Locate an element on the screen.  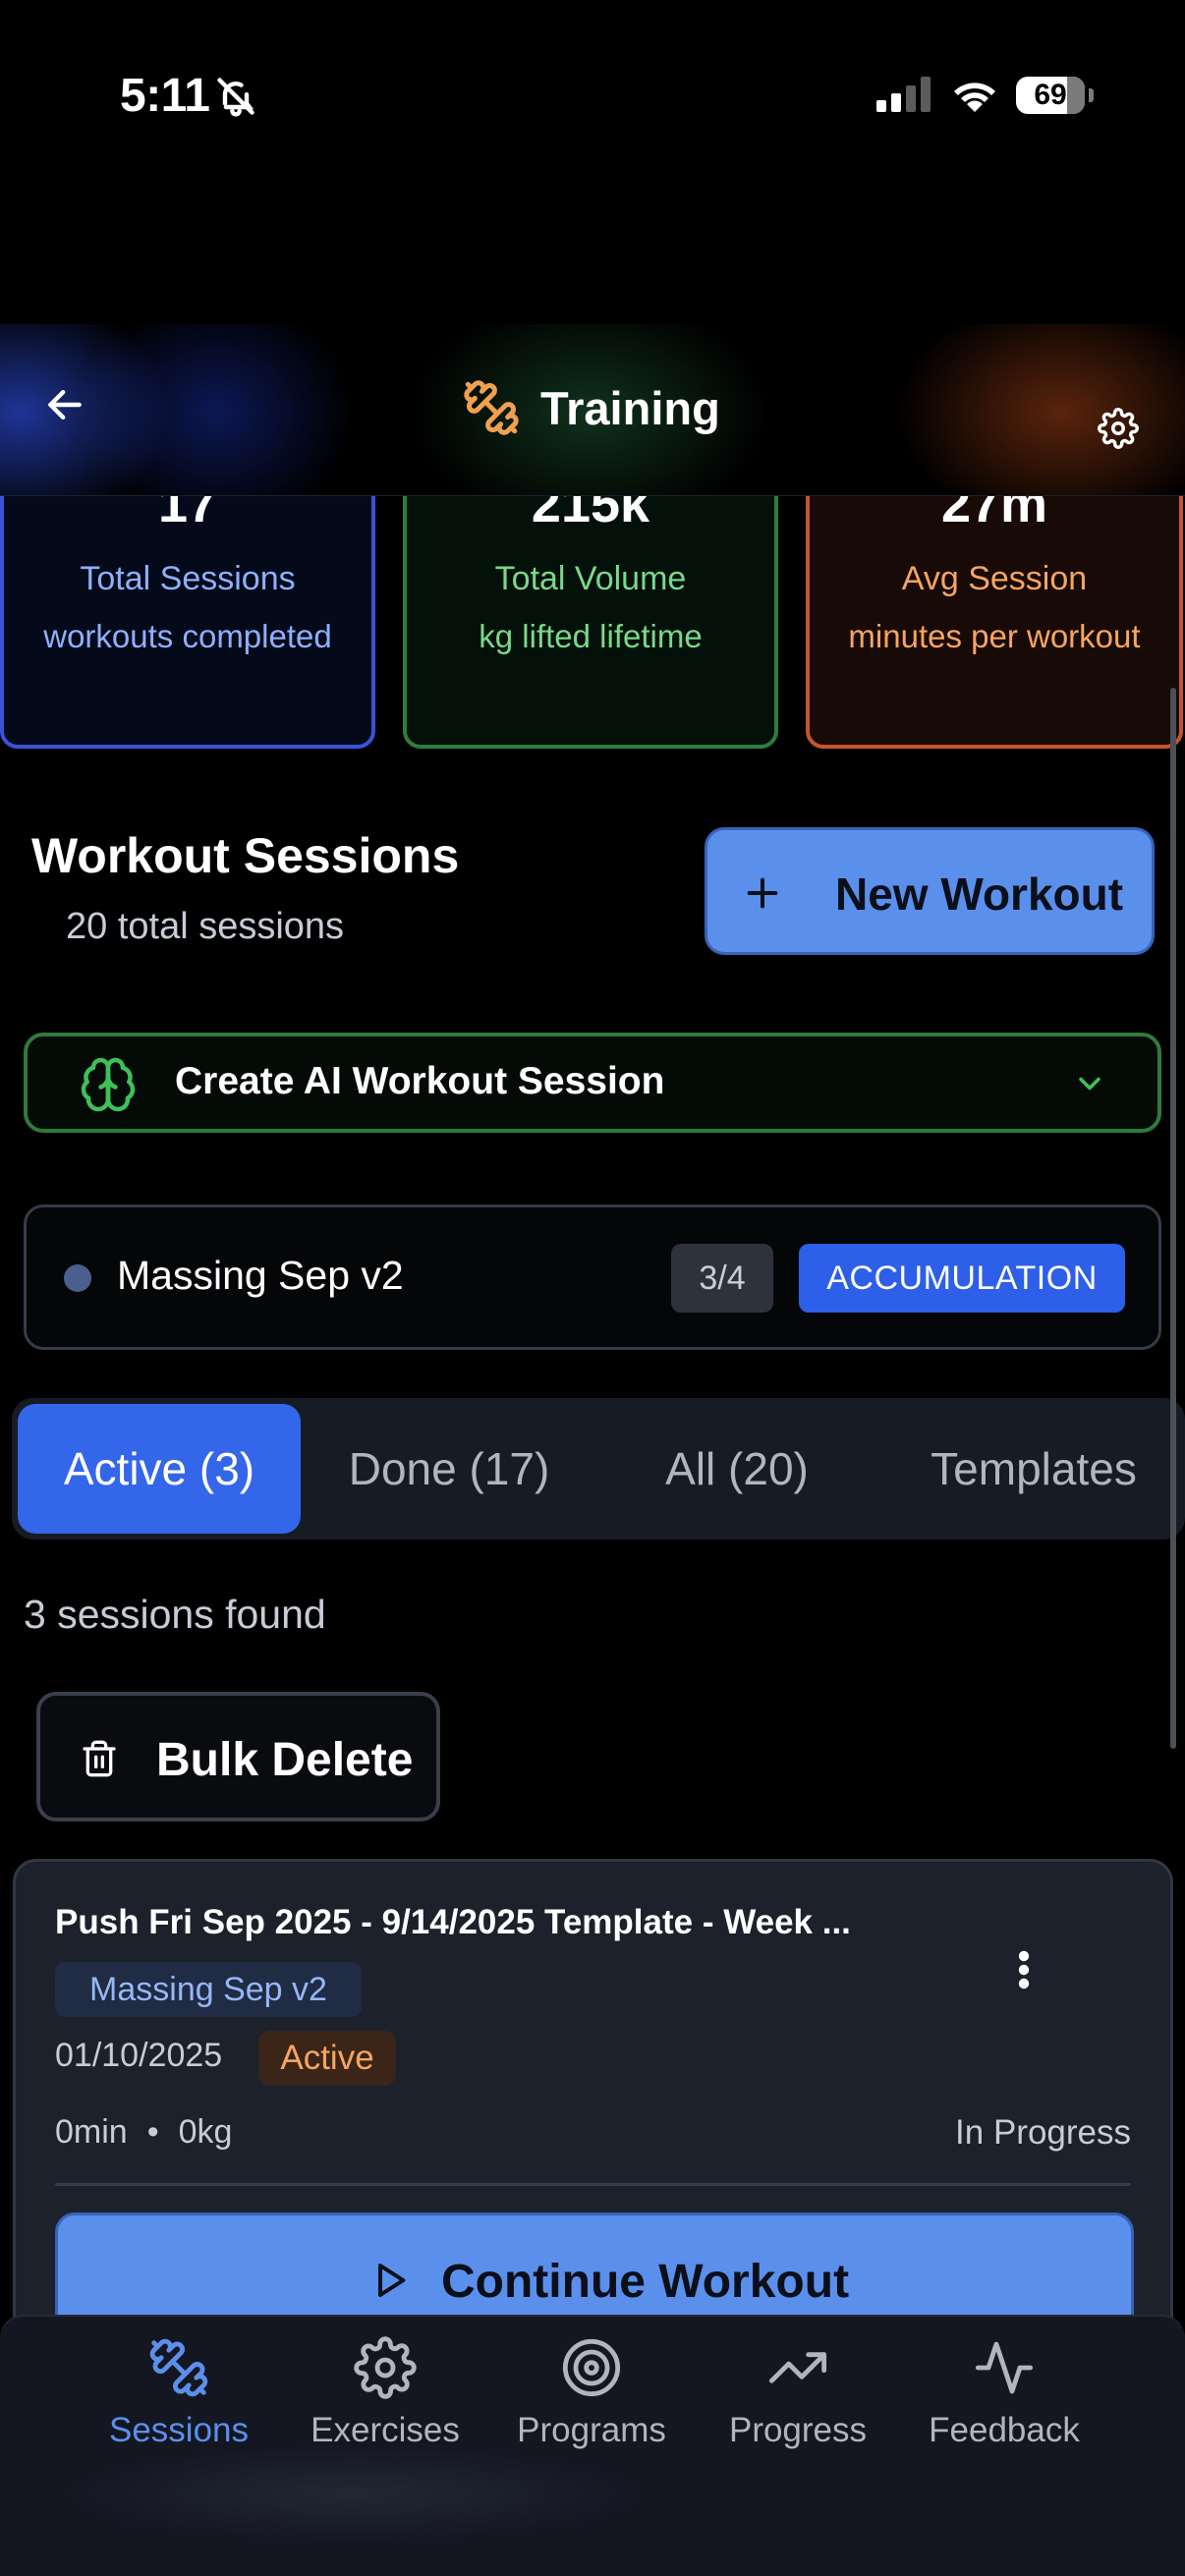
nav-sessions: Sessions is located at coordinates (179, 2393).